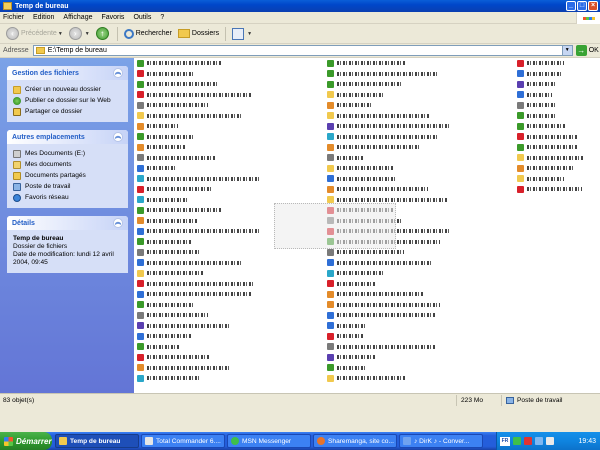 The image size is (600, 450). Describe the element at coordinates (587, 50) in the screenshot. I see `go-button: → OK` at that location.